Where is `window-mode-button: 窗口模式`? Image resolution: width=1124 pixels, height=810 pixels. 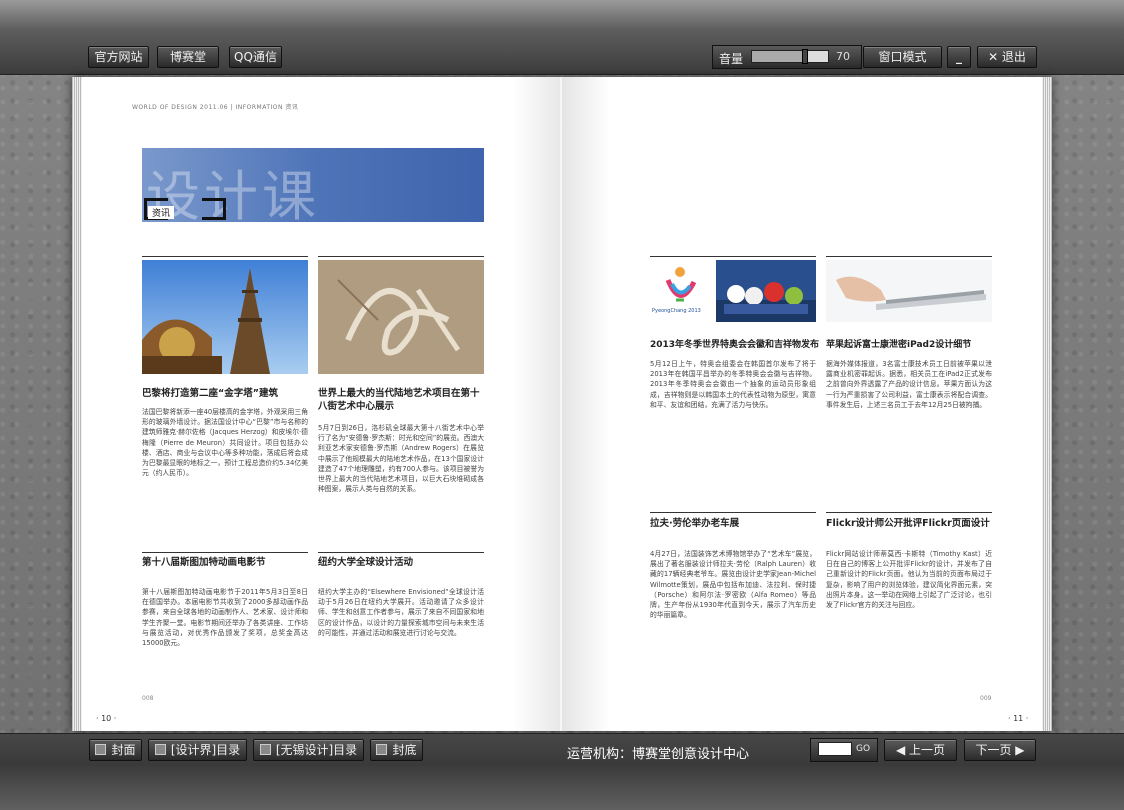
window-mode-button: 窗口模式 is located at coordinates (902, 57).